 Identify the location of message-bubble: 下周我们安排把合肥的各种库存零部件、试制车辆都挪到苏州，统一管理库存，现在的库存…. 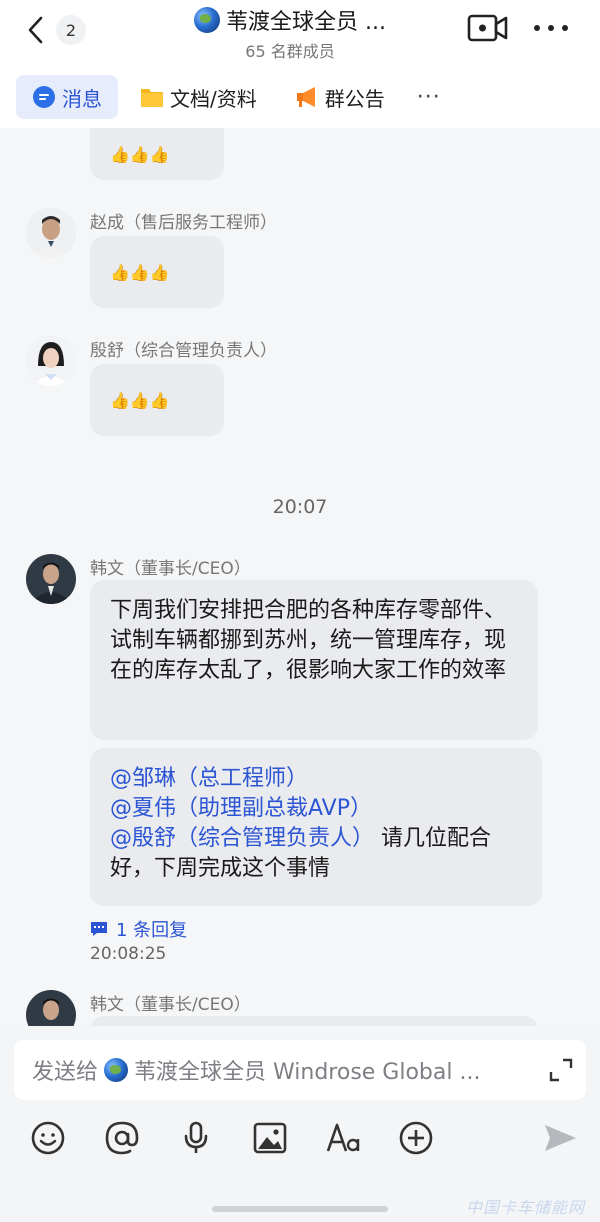
(314, 660).